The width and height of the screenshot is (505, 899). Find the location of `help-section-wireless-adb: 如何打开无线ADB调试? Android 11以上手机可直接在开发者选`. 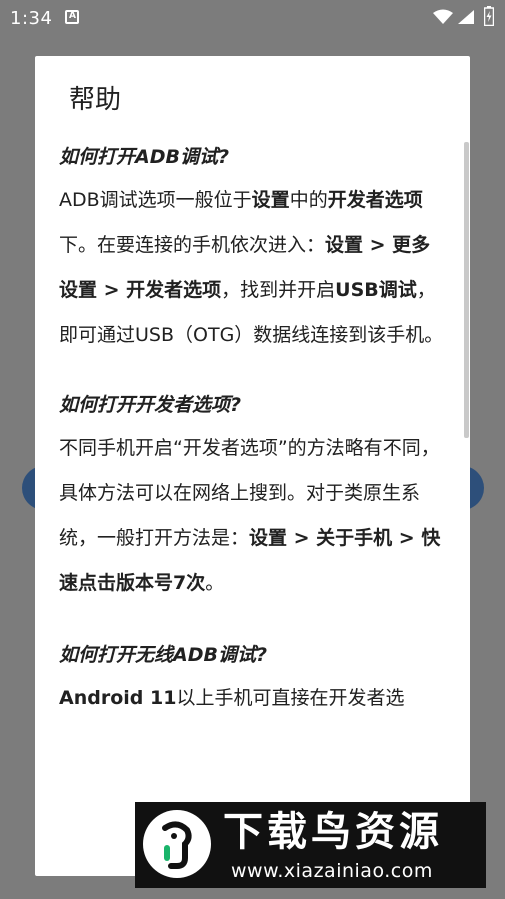

help-section-wireless-adb: 如何打开无线ADB调试? Android 11以上手机可直接在开发者选 is located at coordinates (254, 680).